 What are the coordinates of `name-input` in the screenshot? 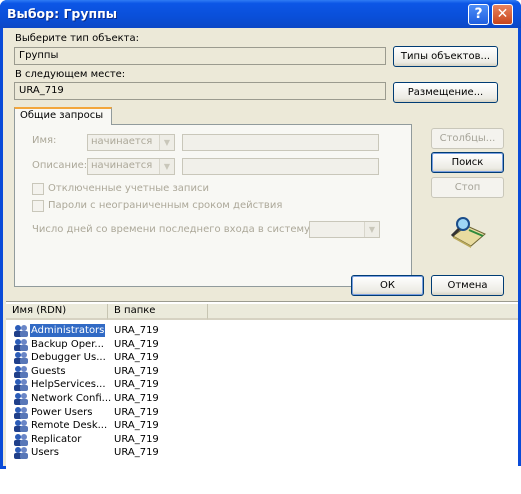 It's located at (280, 142).